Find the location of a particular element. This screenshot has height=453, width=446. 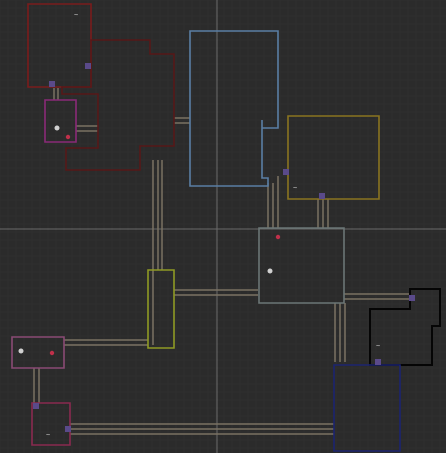

room-black-east is located at coordinates (405, 327).